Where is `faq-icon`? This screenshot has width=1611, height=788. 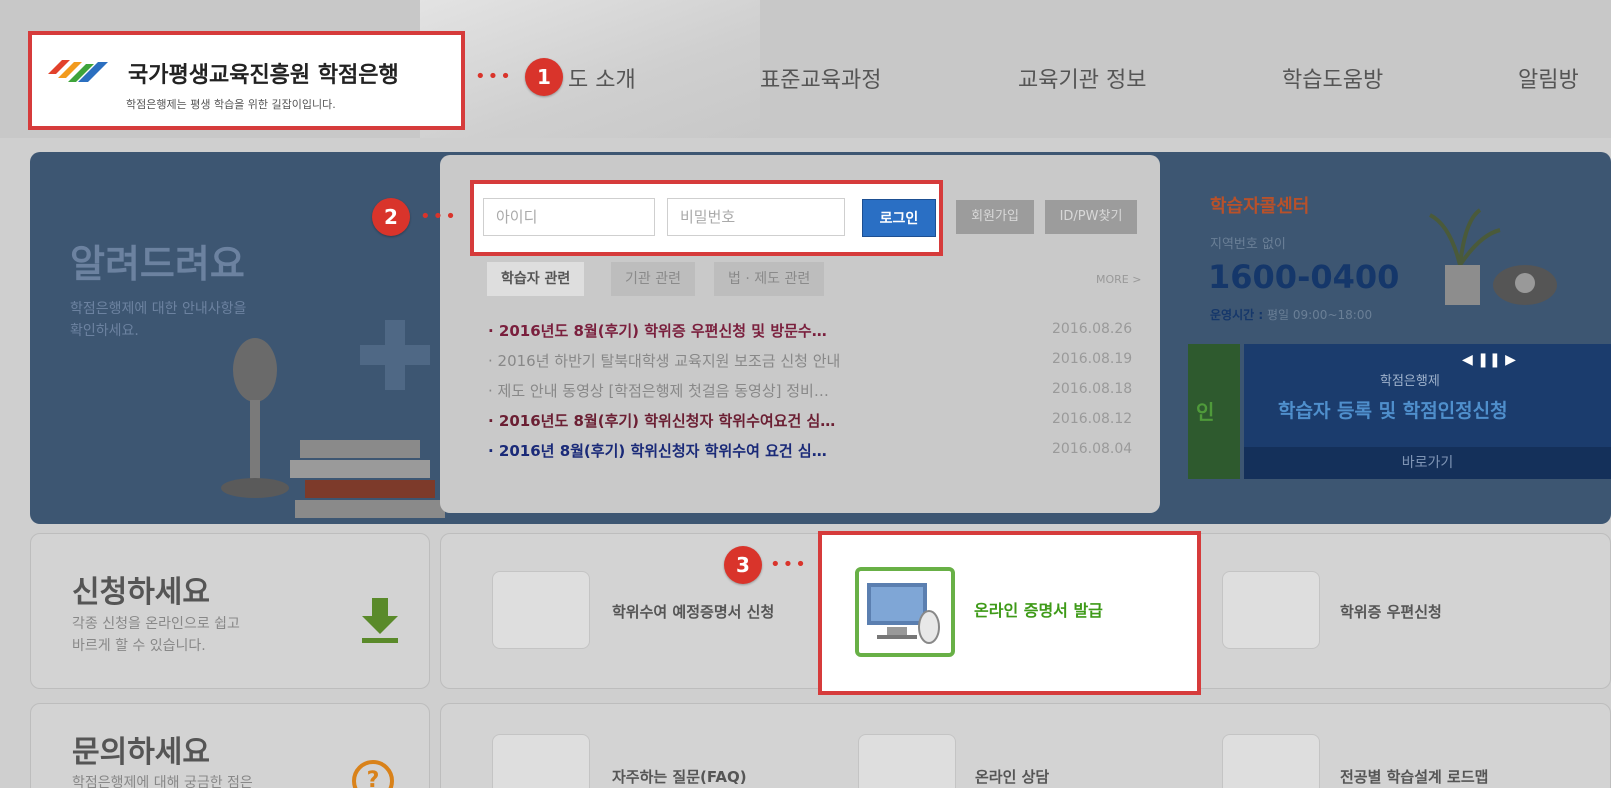
faq-icon is located at coordinates (541, 761).